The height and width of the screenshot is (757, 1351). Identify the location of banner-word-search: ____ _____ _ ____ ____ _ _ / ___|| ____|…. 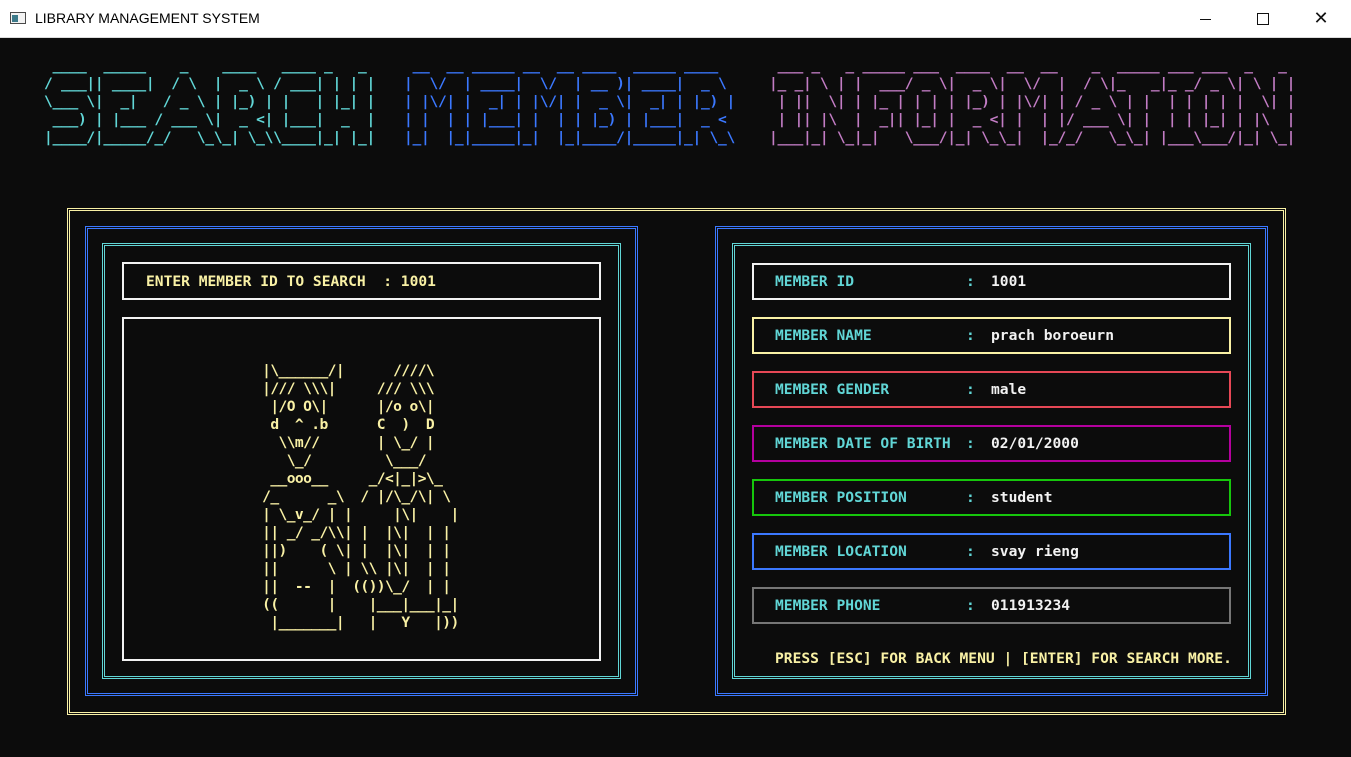
(209, 101).